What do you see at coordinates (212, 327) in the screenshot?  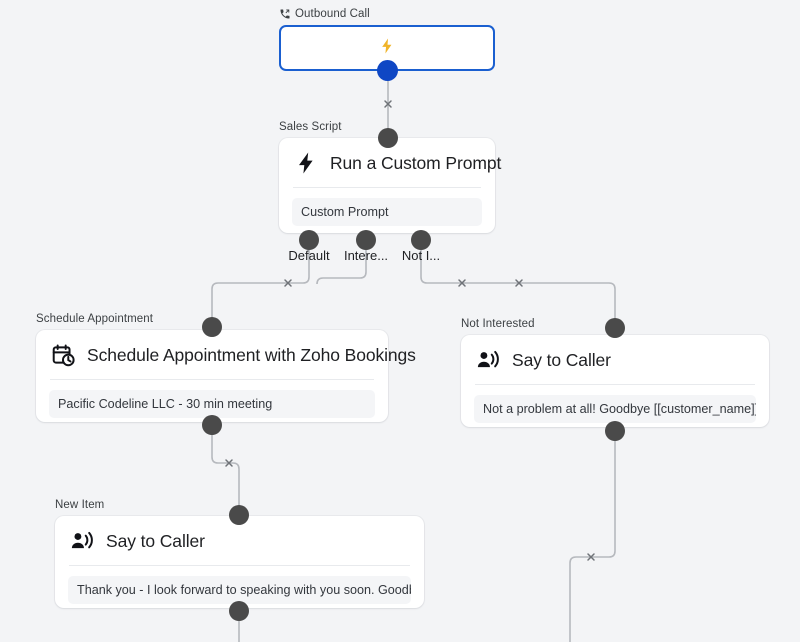 I see `schedule-appointment-target-handle` at bounding box center [212, 327].